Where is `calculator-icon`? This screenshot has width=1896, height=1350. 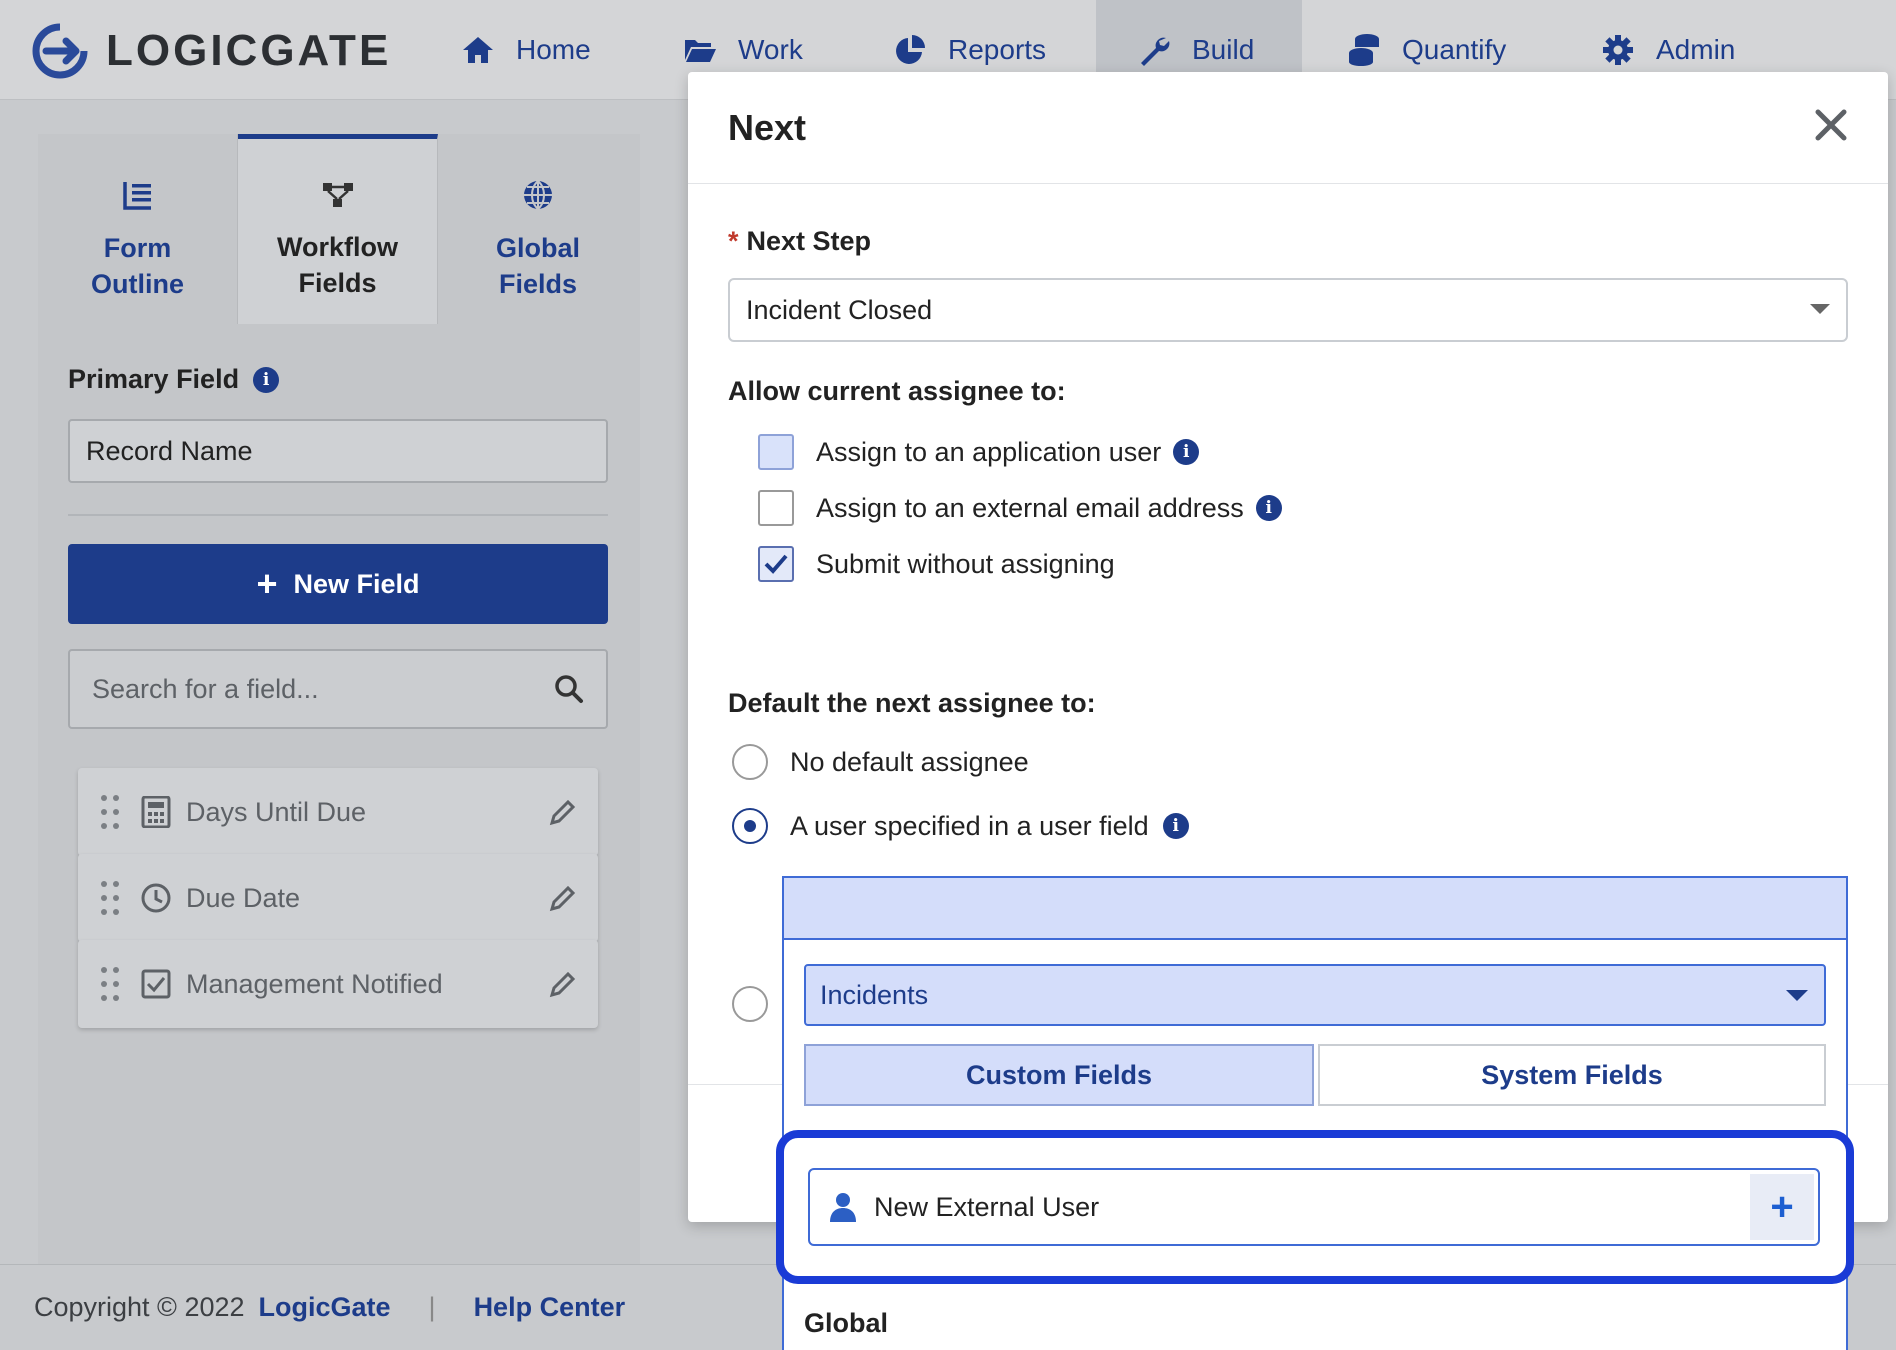 calculator-icon is located at coordinates (156, 812).